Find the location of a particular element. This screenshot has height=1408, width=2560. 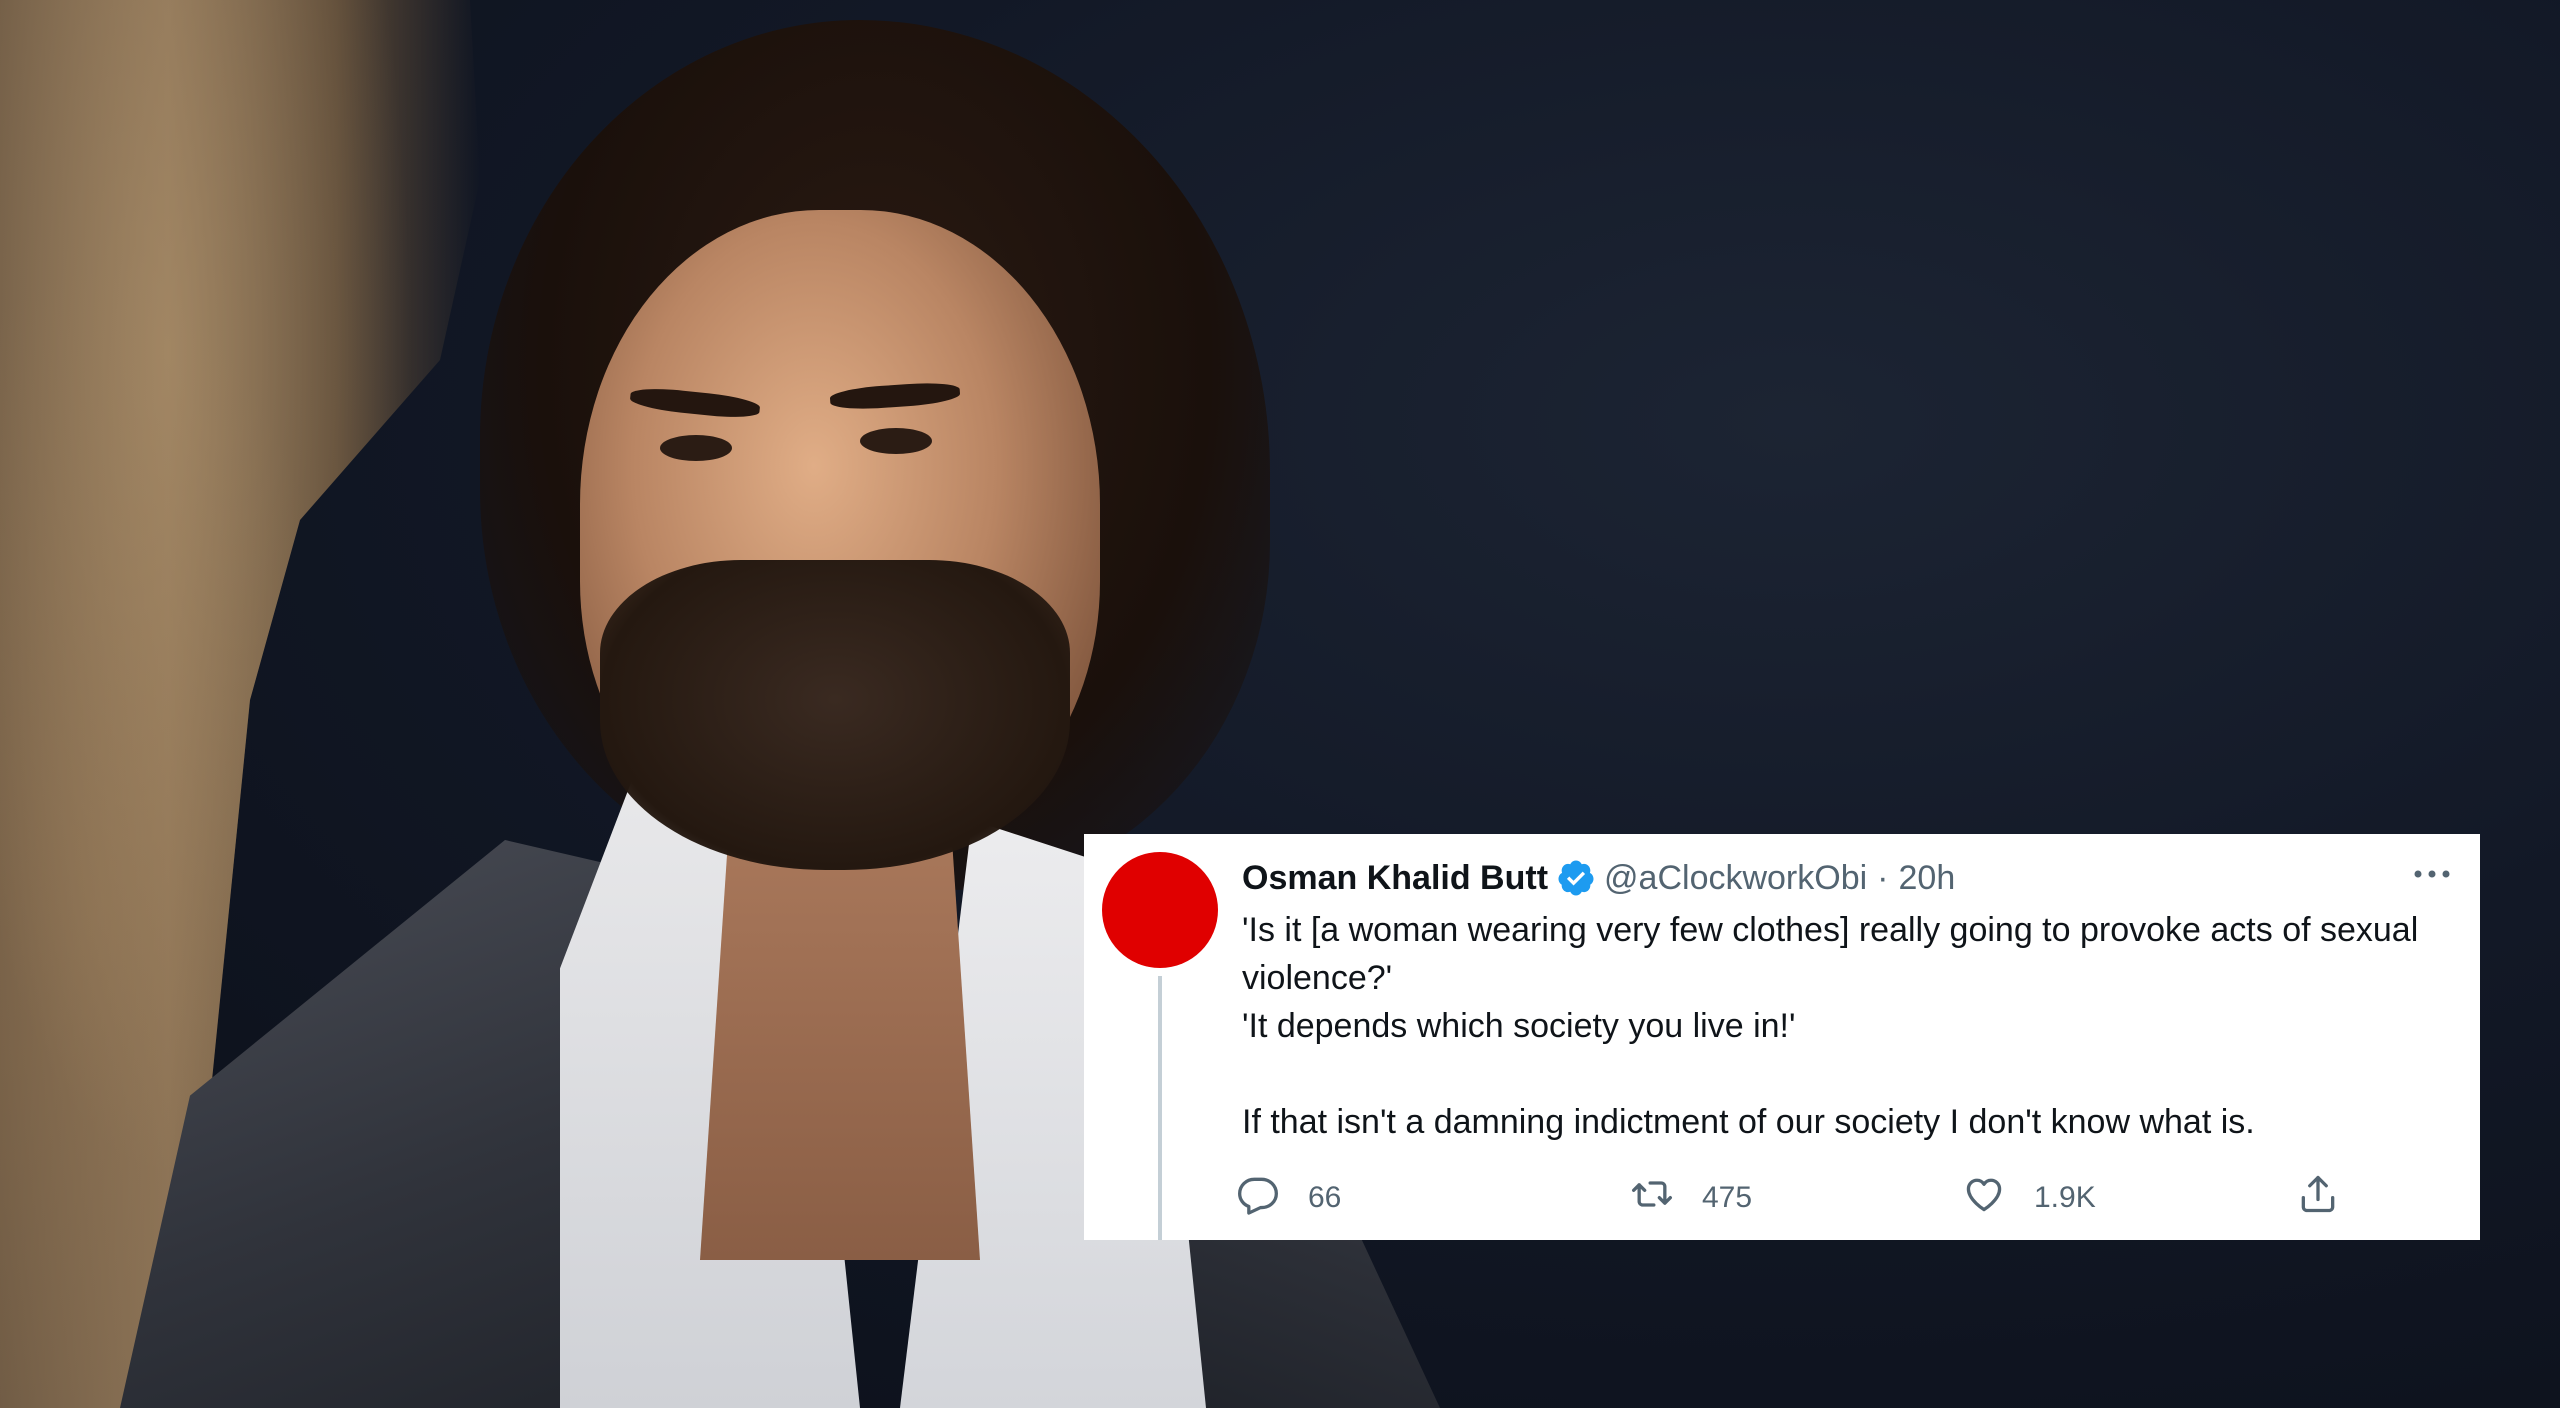

share-icon is located at coordinates (2318, 1198).